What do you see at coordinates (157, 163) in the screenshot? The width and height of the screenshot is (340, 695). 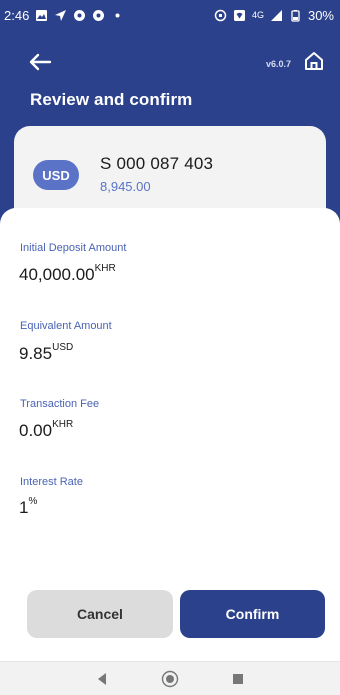 I see `account-number: S 000 087 403` at bounding box center [157, 163].